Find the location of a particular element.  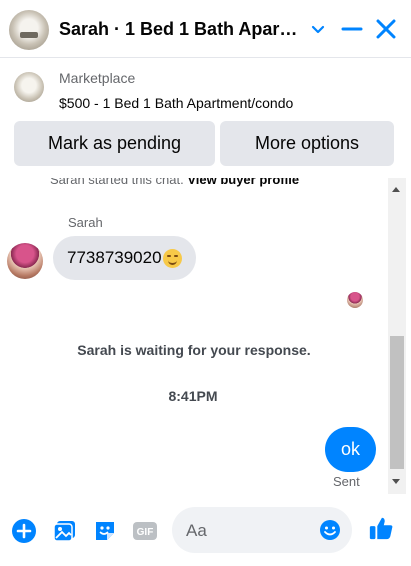

listing-title: $500 - 1 Bed 1 Bath Apartment/condo is located at coordinates (176, 103).